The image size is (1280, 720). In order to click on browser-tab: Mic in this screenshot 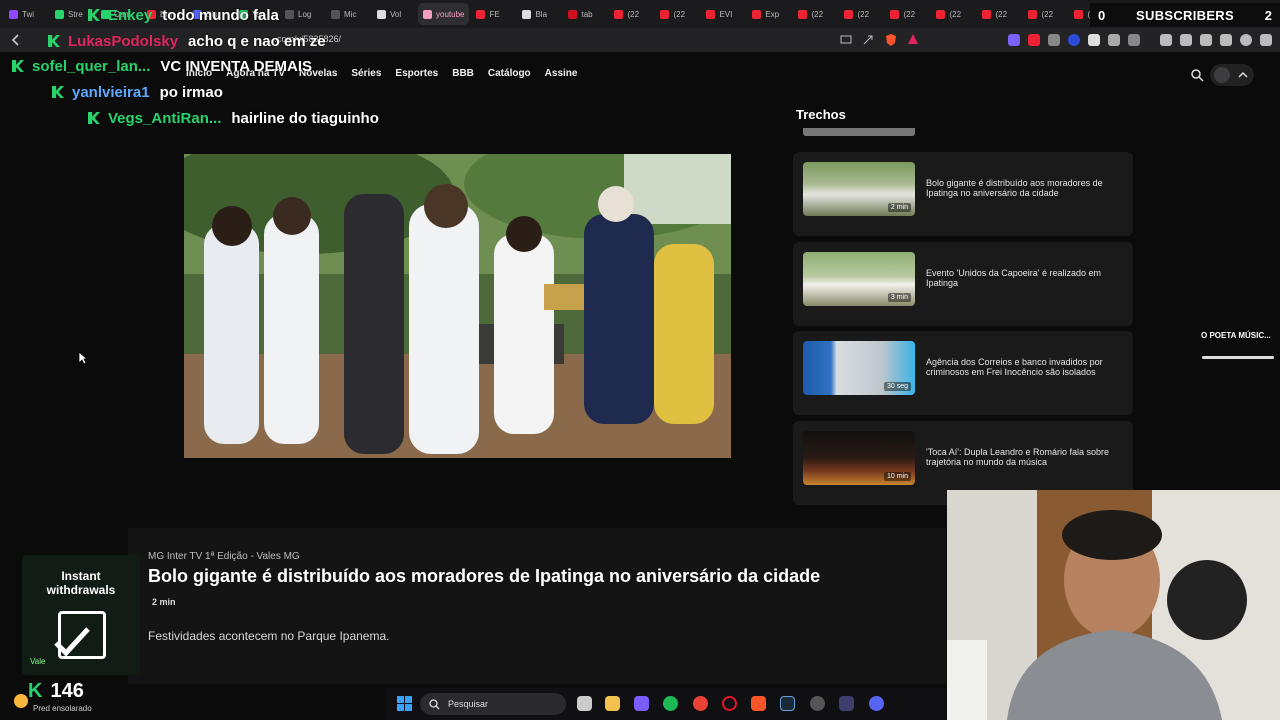, I will do `click(348, 14)`.